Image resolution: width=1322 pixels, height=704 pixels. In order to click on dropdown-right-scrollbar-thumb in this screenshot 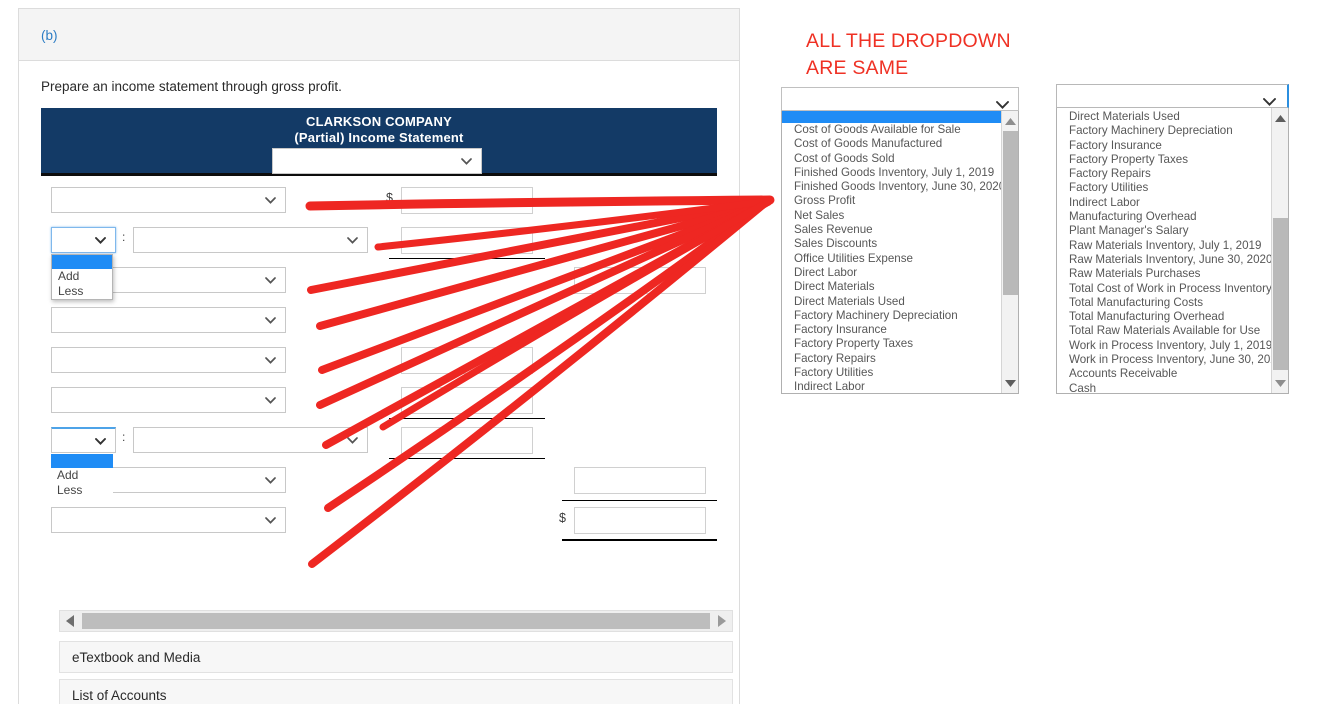, I will do `click(1280, 294)`.